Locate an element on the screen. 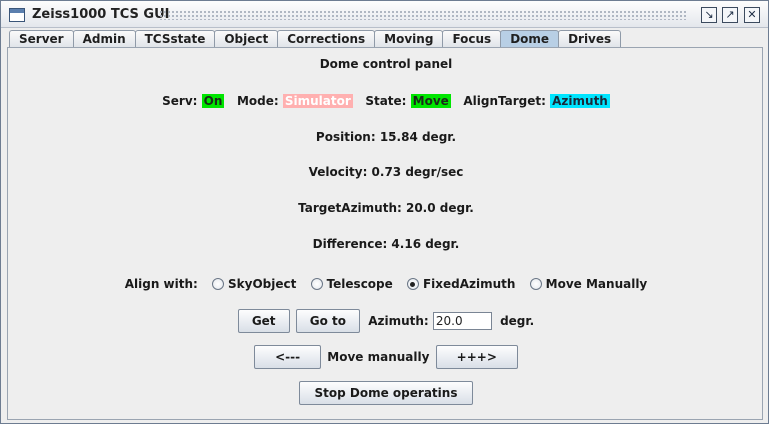 This screenshot has height=424, width=769. azimuth-input: 20.0 is located at coordinates (462, 321).